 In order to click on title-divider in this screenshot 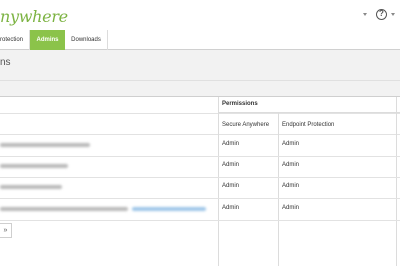, I will do `click(200, 80)`.